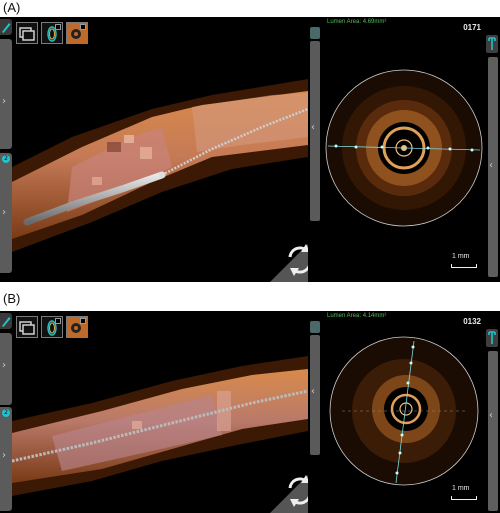 The height and width of the screenshot is (513, 500). I want to click on oct-cross-section-view: Lumen Area: 4.14mm² 0132 1 mm, so click(404, 412).